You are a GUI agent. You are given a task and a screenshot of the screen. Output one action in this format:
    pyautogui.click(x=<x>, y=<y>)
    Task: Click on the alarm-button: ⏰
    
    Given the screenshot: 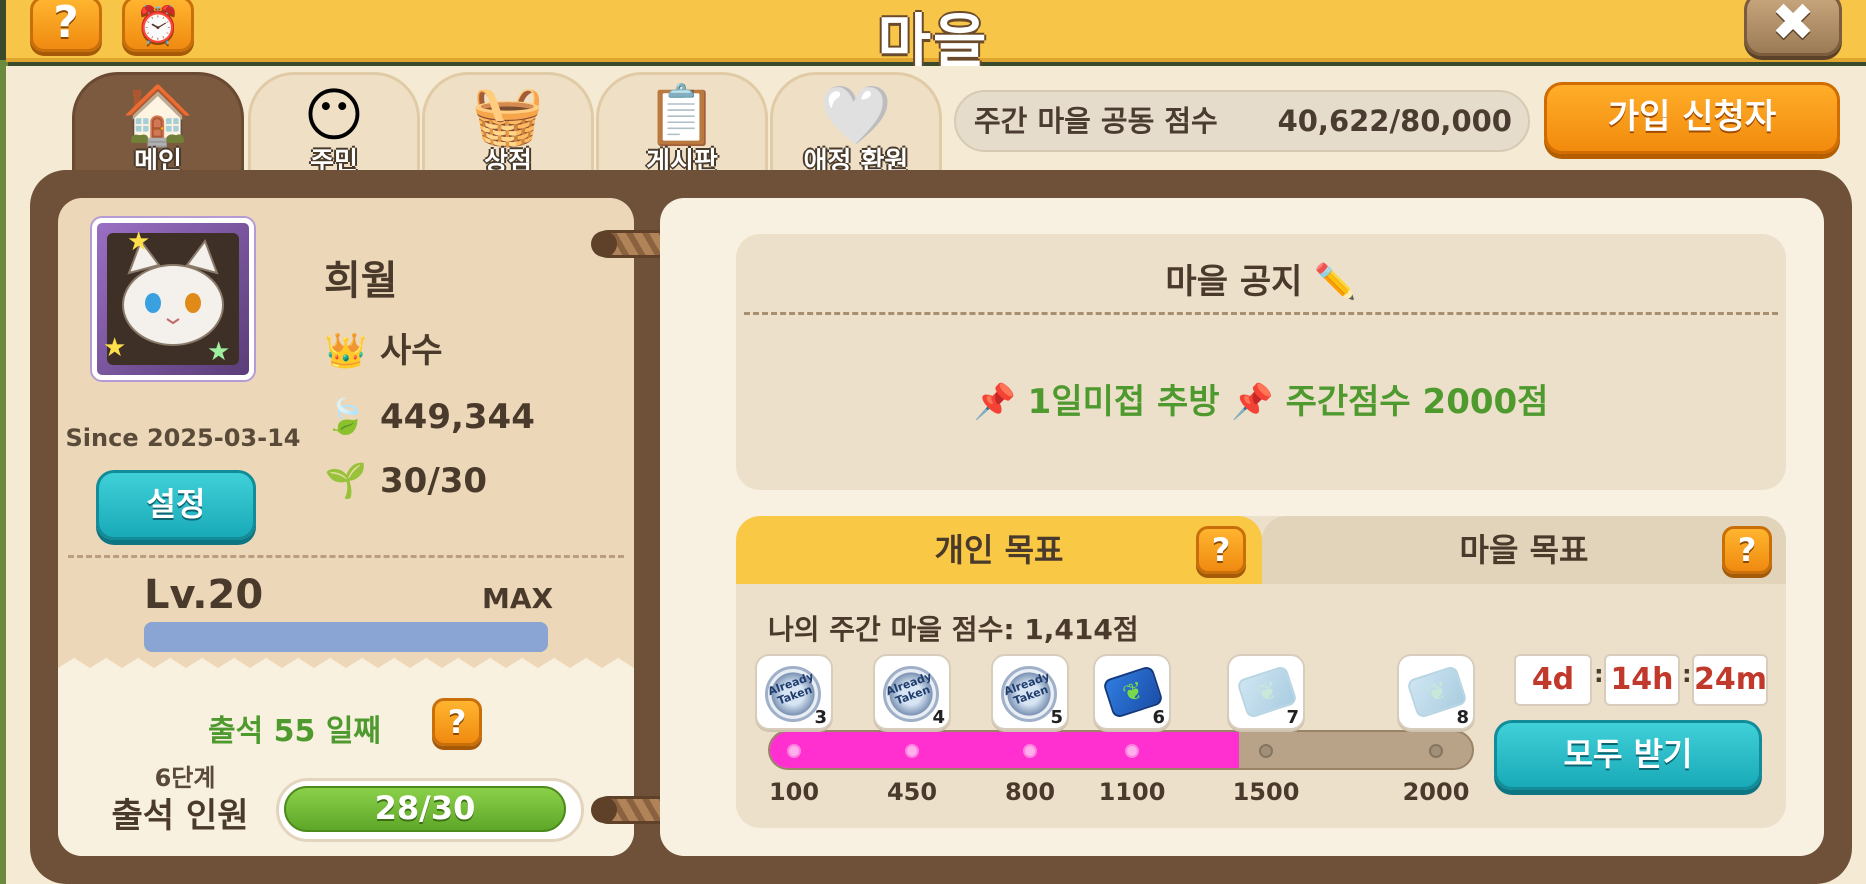 What is the action you would take?
    pyautogui.click(x=158, y=26)
    